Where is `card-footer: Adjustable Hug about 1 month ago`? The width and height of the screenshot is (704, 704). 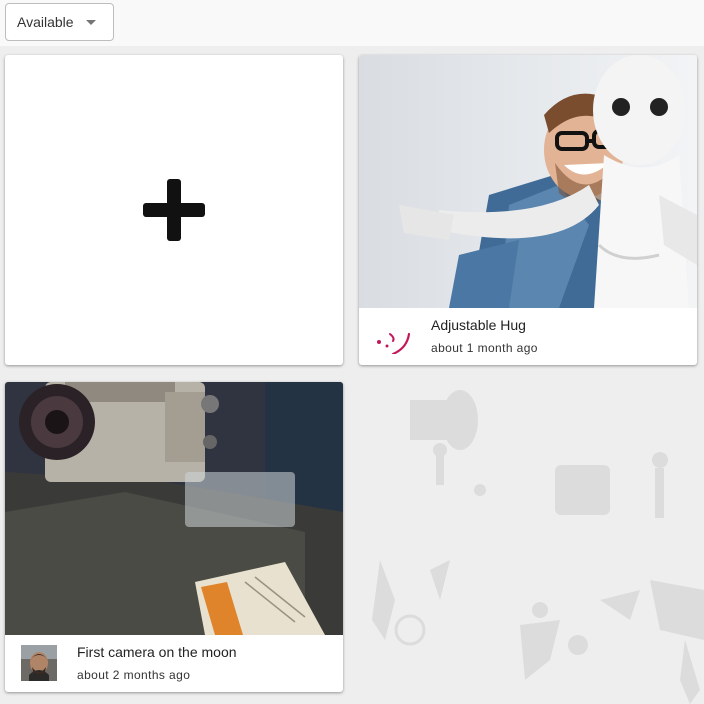 card-footer: Adjustable Hug about 1 month ago is located at coordinates (528, 336).